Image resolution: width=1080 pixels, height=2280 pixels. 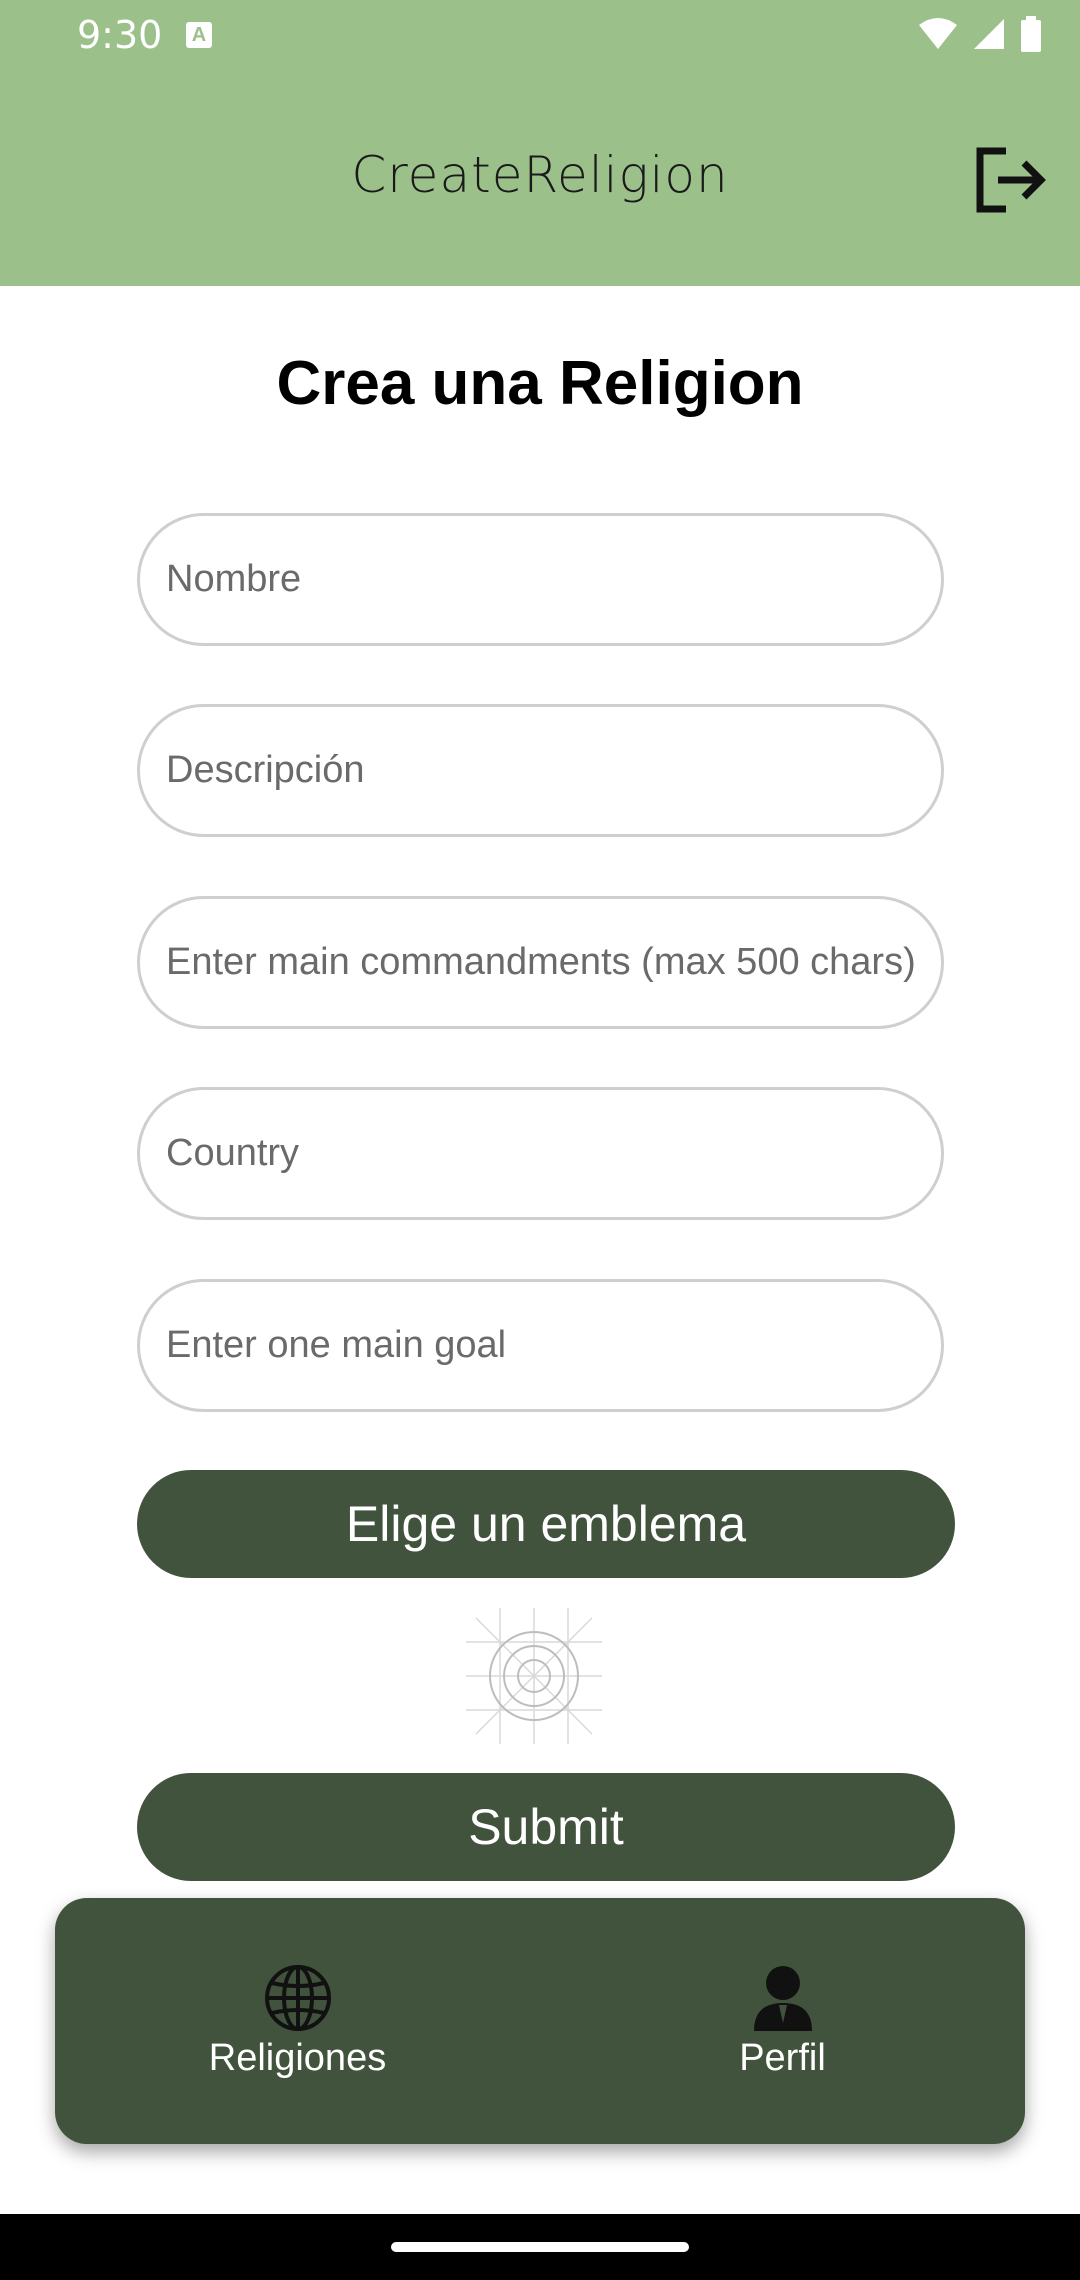 What do you see at coordinates (199, 35) in the screenshot?
I see `accessibility-a-icon: A` at bounding box center [199, 35].